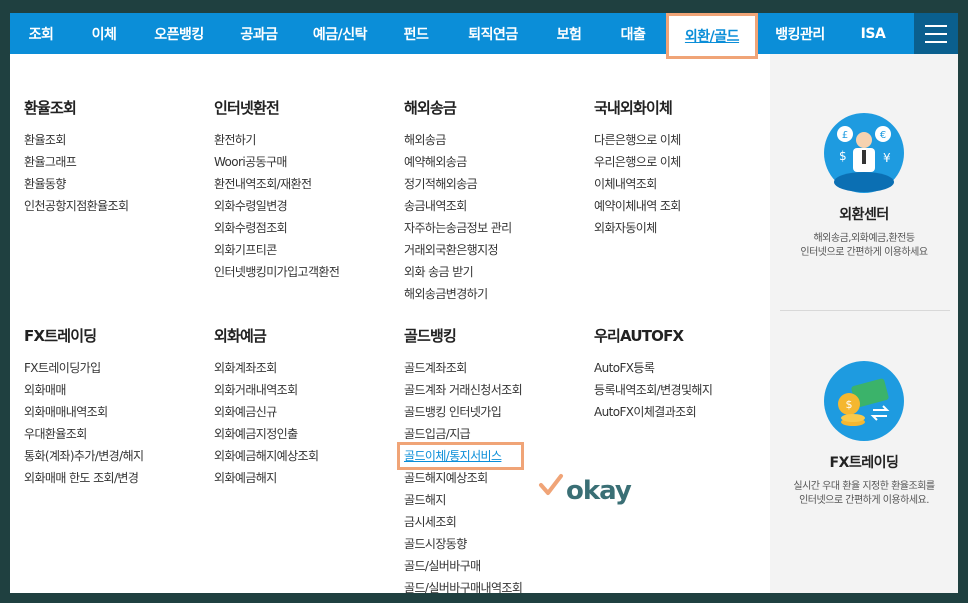  I want to click on fx-center-desc: 해외송금,외화예금,환전등 인터넷으로 간편하게 이용하세요, so click(864, 246).